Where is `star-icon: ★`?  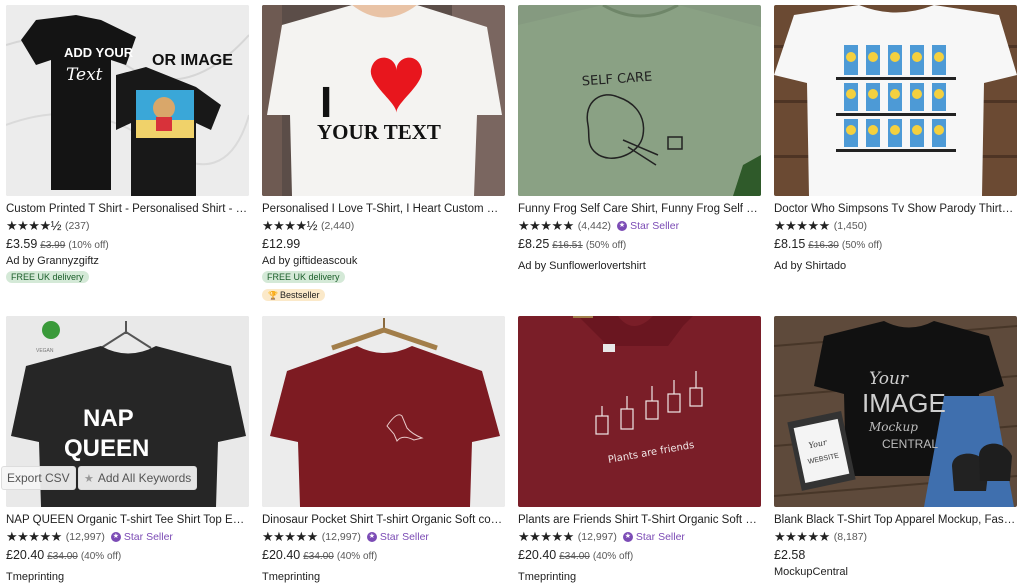 star-icon: ★ is located at coordinates (89, 478).